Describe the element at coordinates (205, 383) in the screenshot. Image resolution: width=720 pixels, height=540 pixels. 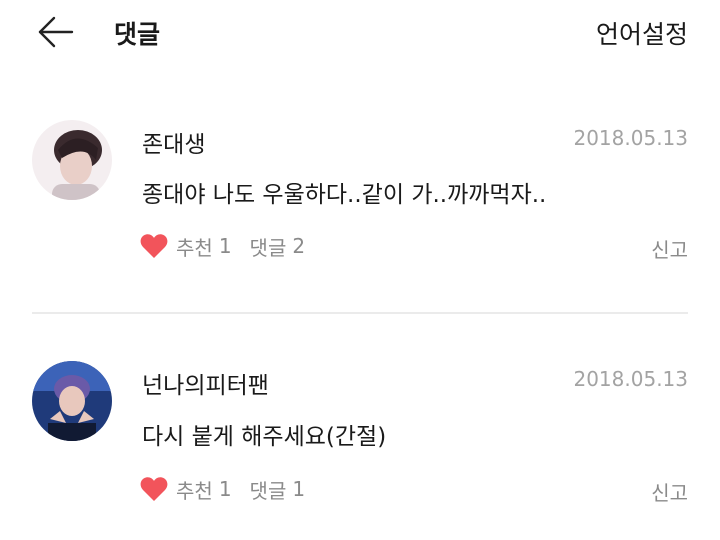
I see `comment-username: 넌나의피터팬` at that location.